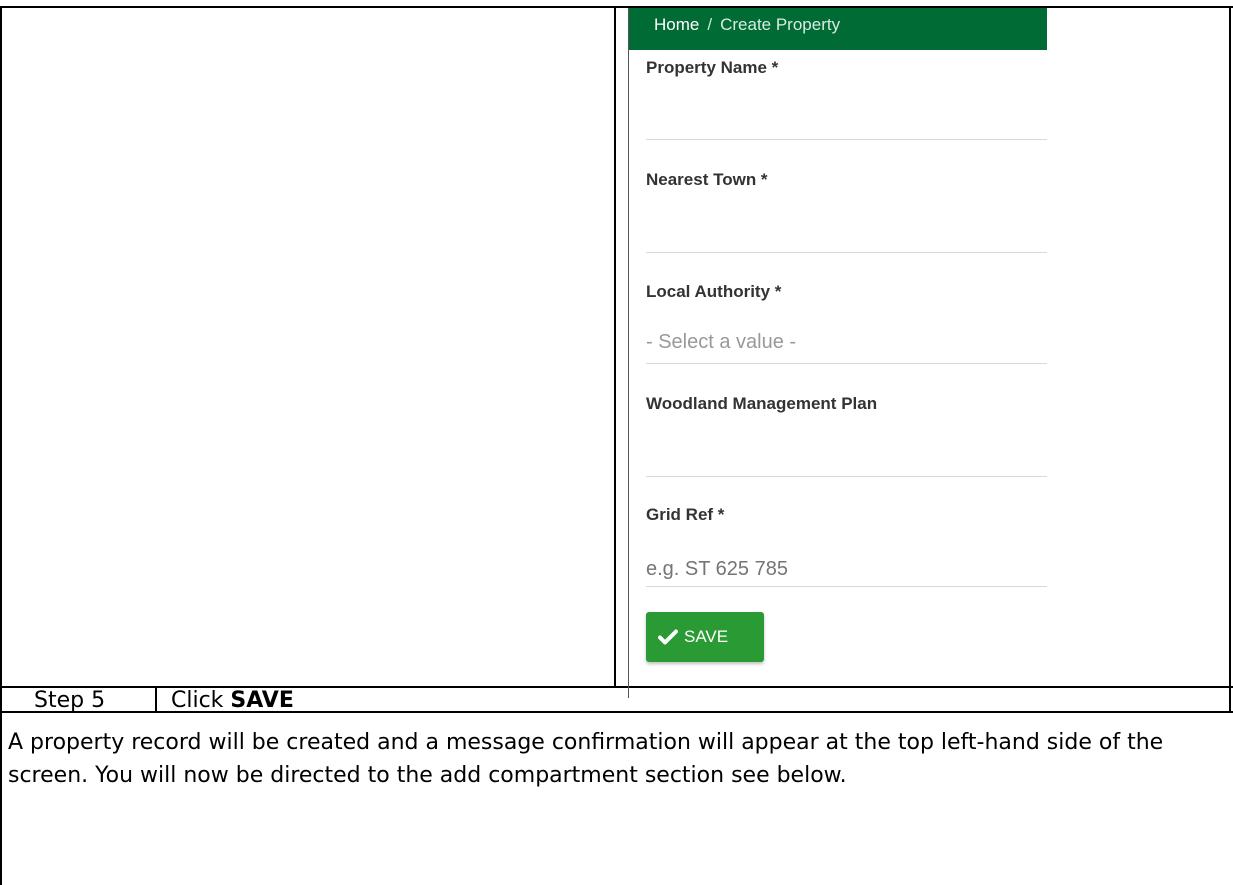  What do you see at coordinates (762, 403) in the screenshot?
I see `woodland-plan-label: Woodland Management Plan` at bounding box center [762, 403].